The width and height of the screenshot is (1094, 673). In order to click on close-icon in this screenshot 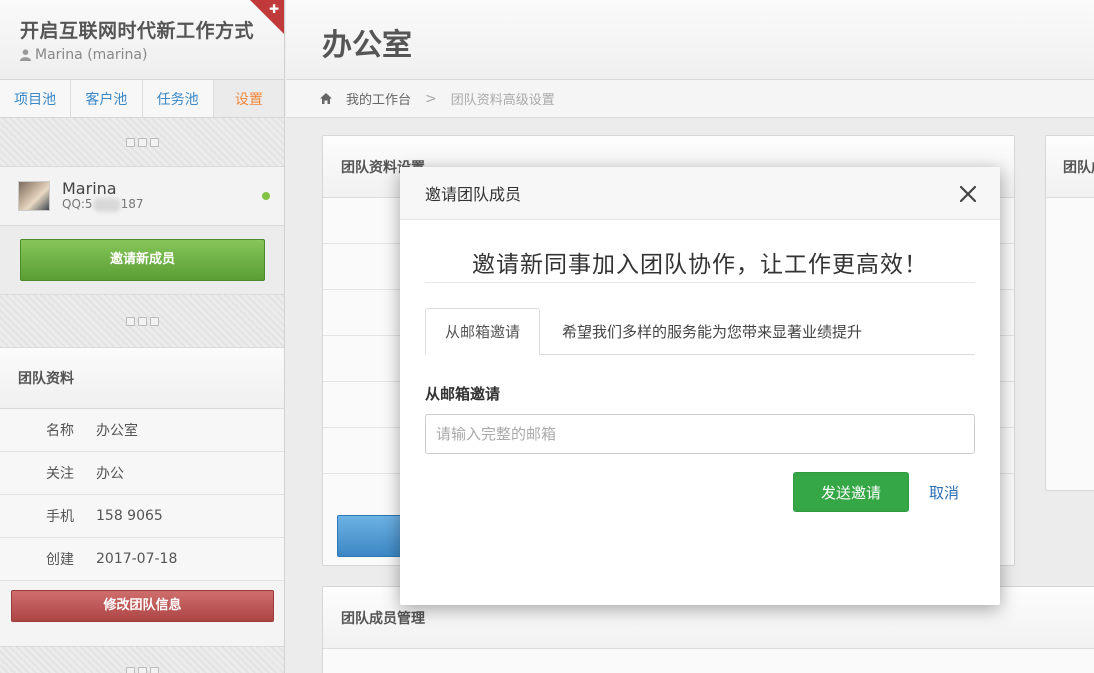, I will do `click(968, 194)`.